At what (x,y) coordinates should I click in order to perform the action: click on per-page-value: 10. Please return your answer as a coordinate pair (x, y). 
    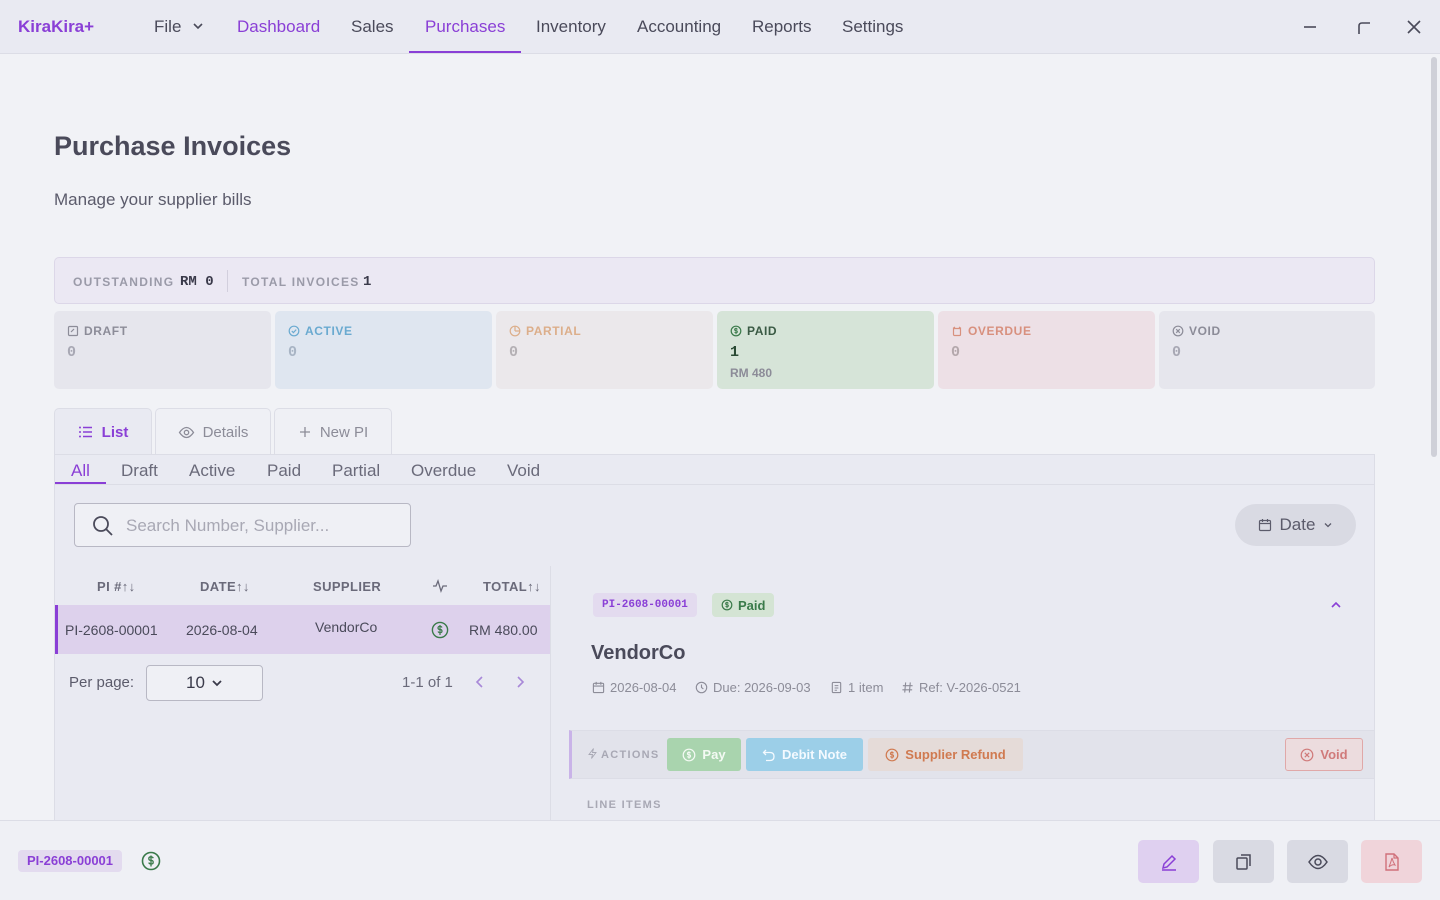
    Looking at the image, I should click on (195, 682).